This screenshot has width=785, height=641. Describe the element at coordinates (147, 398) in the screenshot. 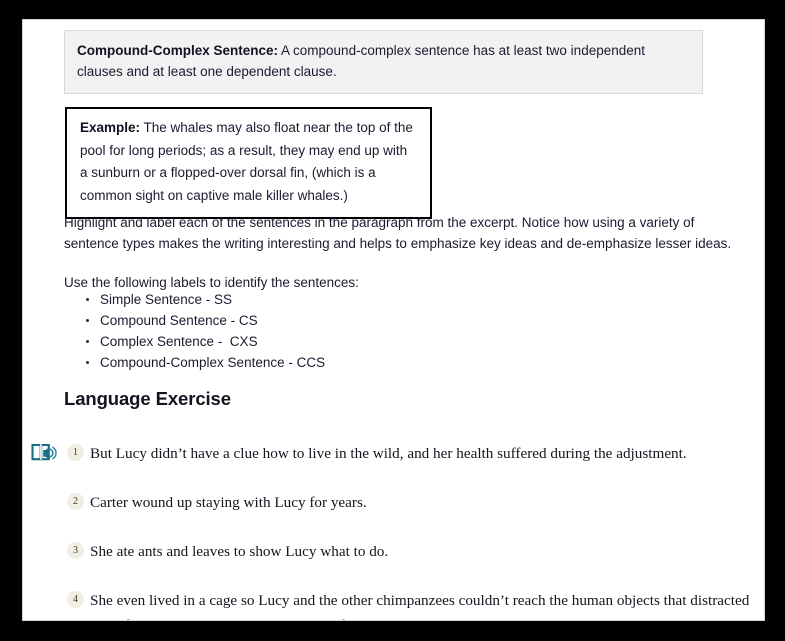

I see `page-title: Language Exercise` at that location.